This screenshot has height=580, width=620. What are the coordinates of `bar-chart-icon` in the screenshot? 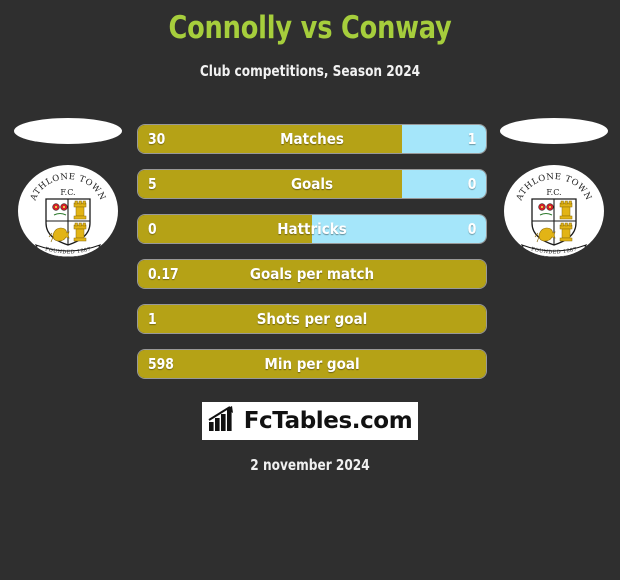 It's located at (223, 421).